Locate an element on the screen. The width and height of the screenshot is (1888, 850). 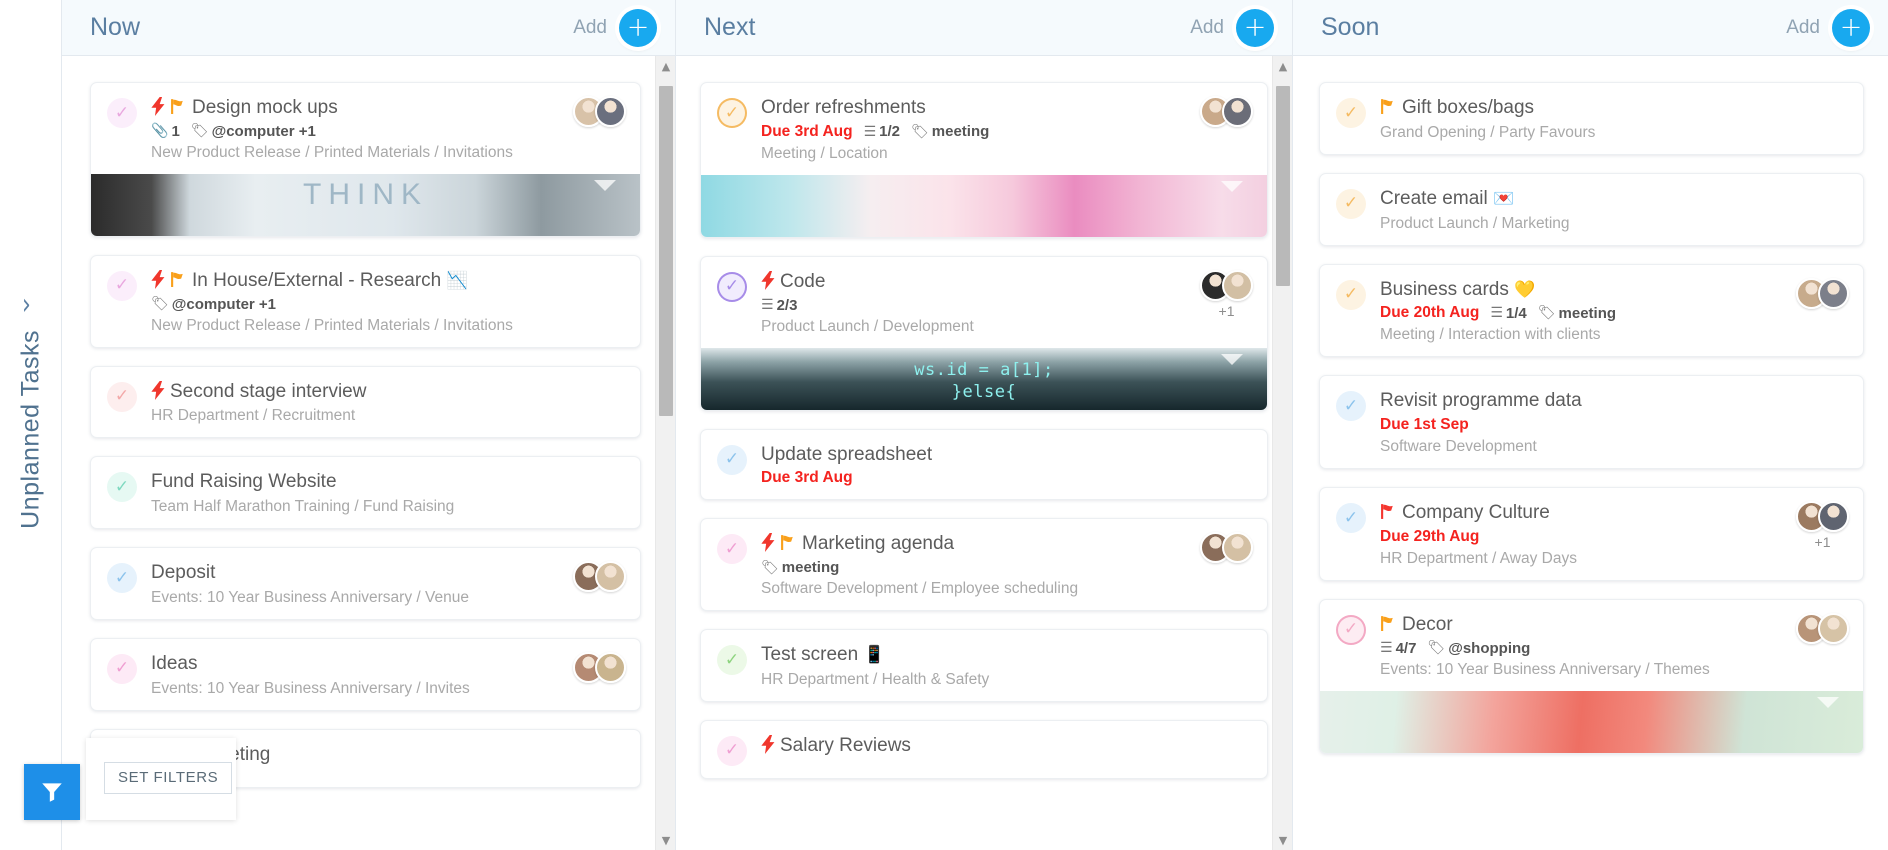
card-title-text: Update spreadsheet is located at coordinates (847, 454).